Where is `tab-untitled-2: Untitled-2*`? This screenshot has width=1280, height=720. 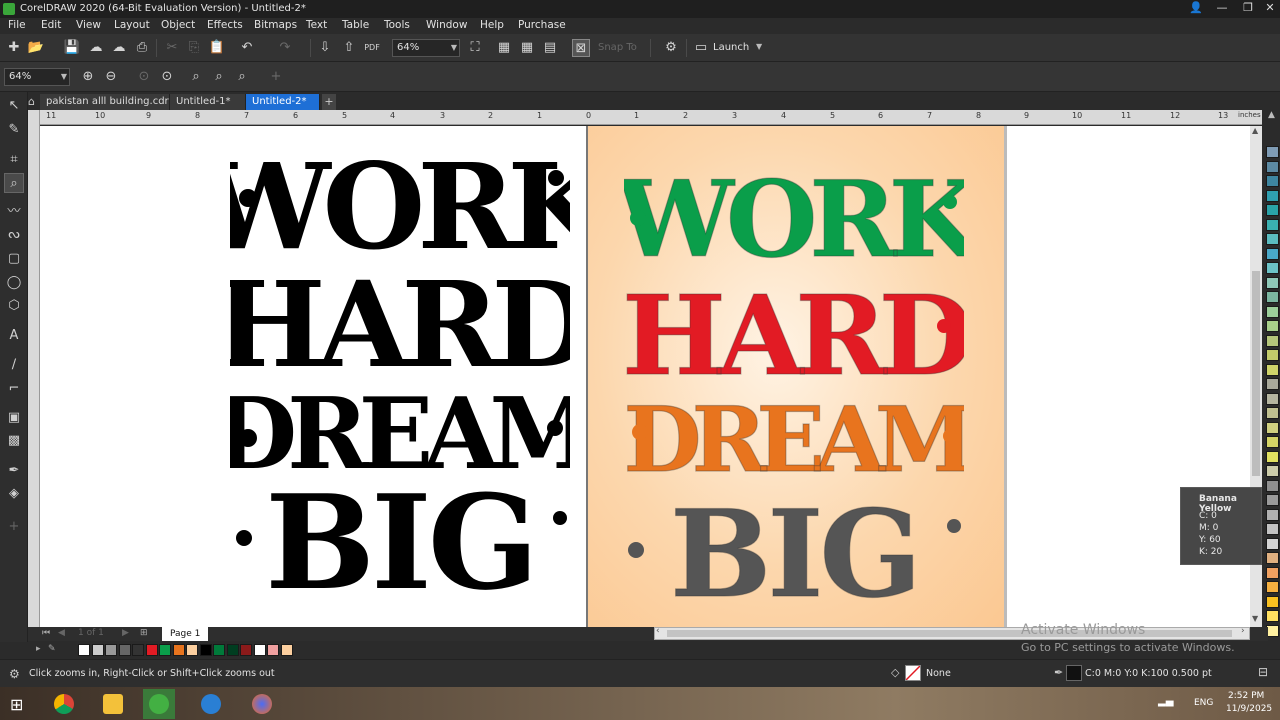 tab-untitled-2: Untitled-2* is located at coordinates (283, 102).